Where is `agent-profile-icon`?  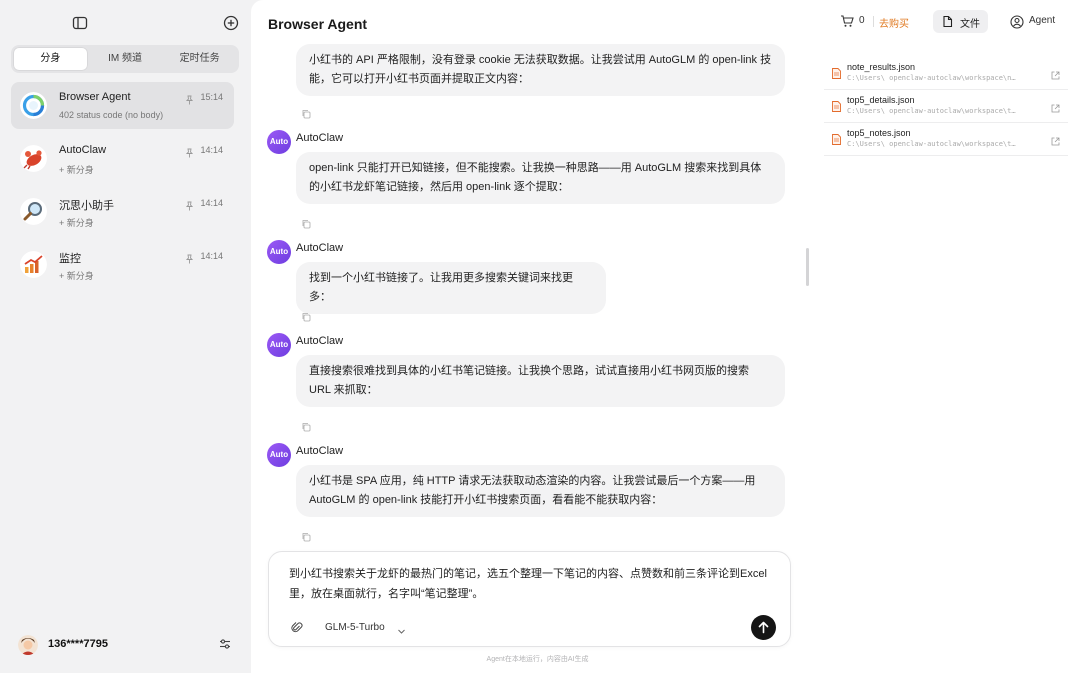
agent-profile-icon is located at coordinates (1017, 22).